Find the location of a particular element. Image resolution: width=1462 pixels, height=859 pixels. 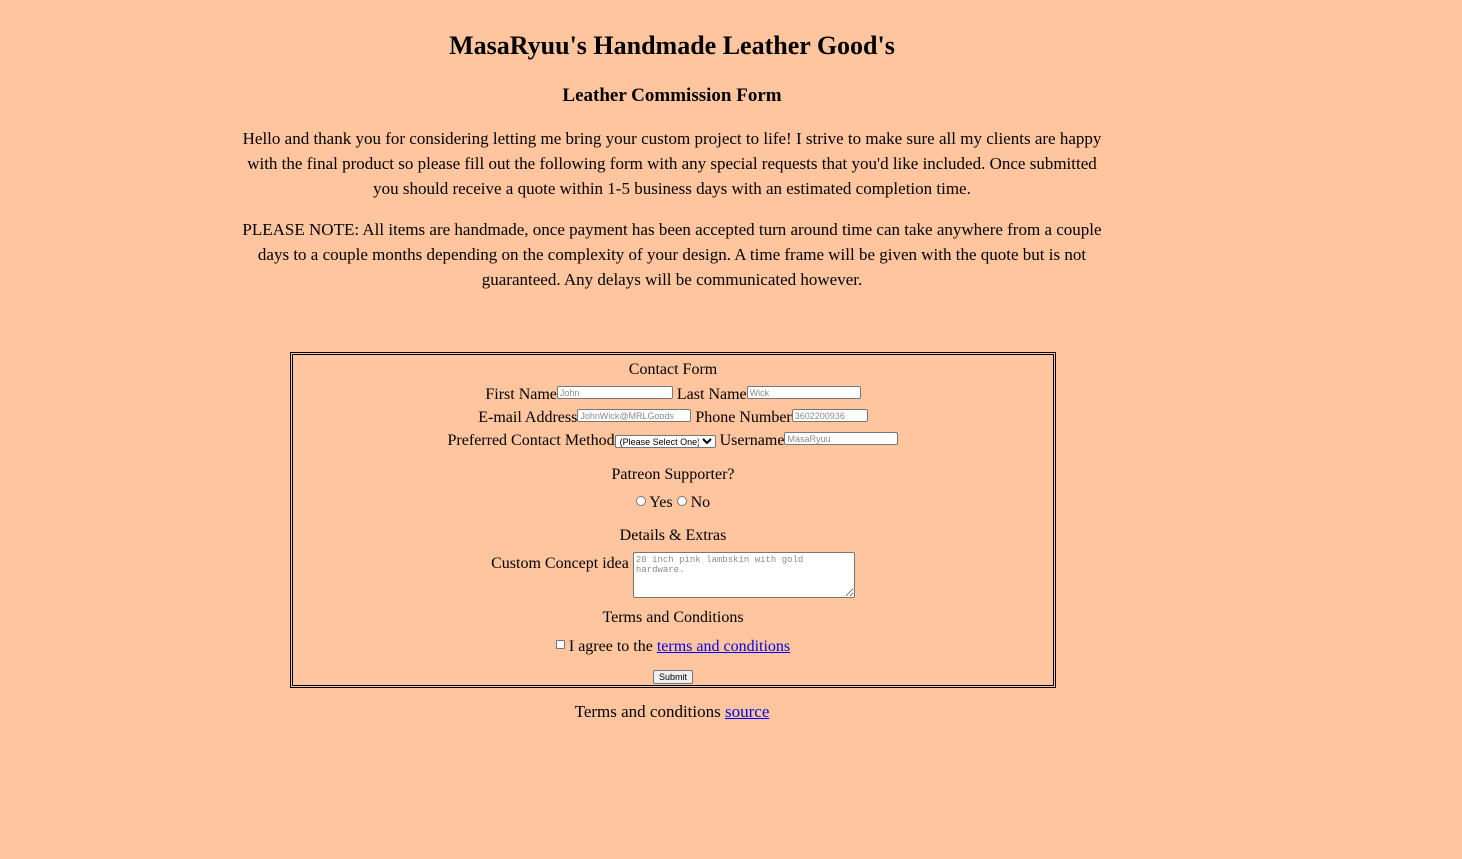

patreon-no-label: No is located at coordinates (700, 502).